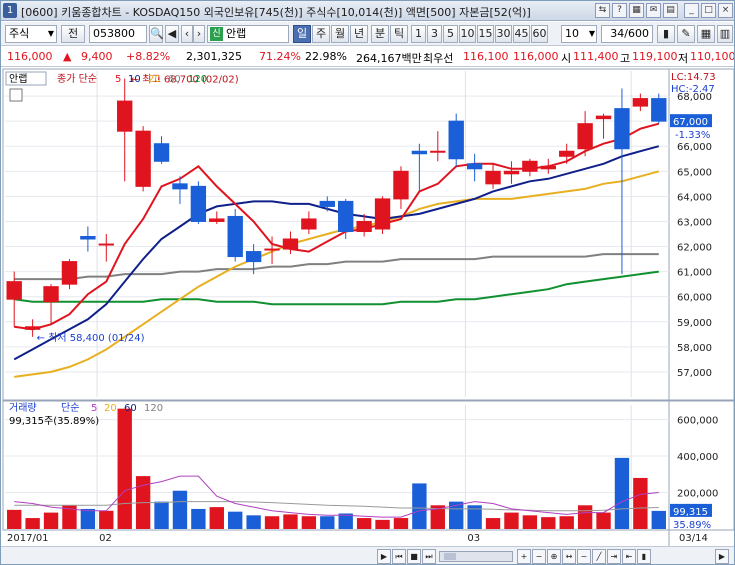 The image size is (735, 565). What do you see at coordinates (636, 10) in the screenshot?
I see `tile-icon: ▦` at bounding box center [636, 10].